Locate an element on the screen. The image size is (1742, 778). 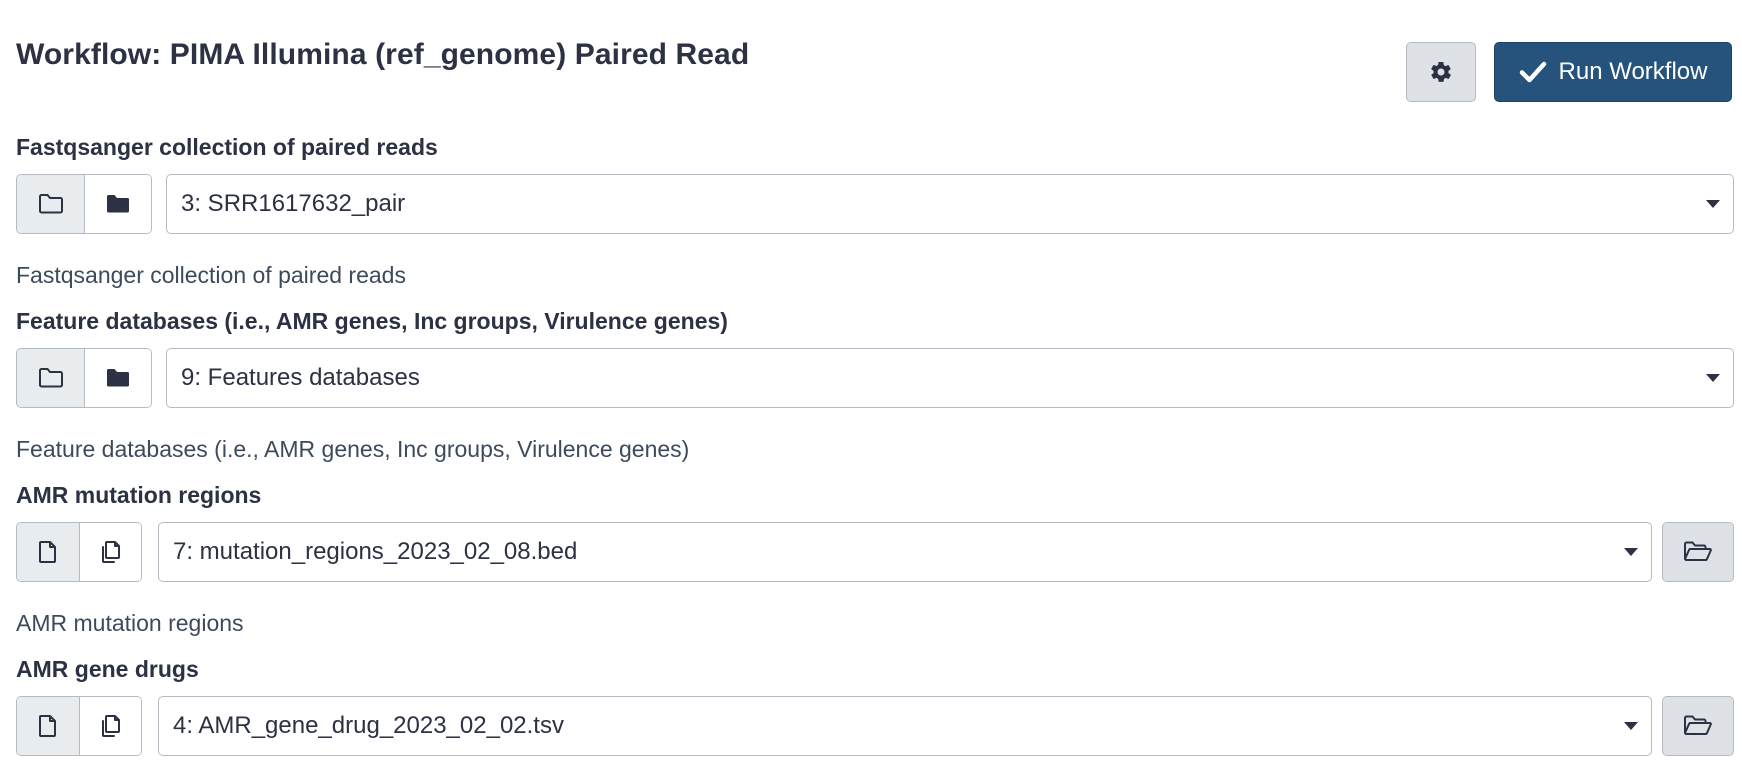
field-label: AMR gene drugs is located at coordinates (107, 669).